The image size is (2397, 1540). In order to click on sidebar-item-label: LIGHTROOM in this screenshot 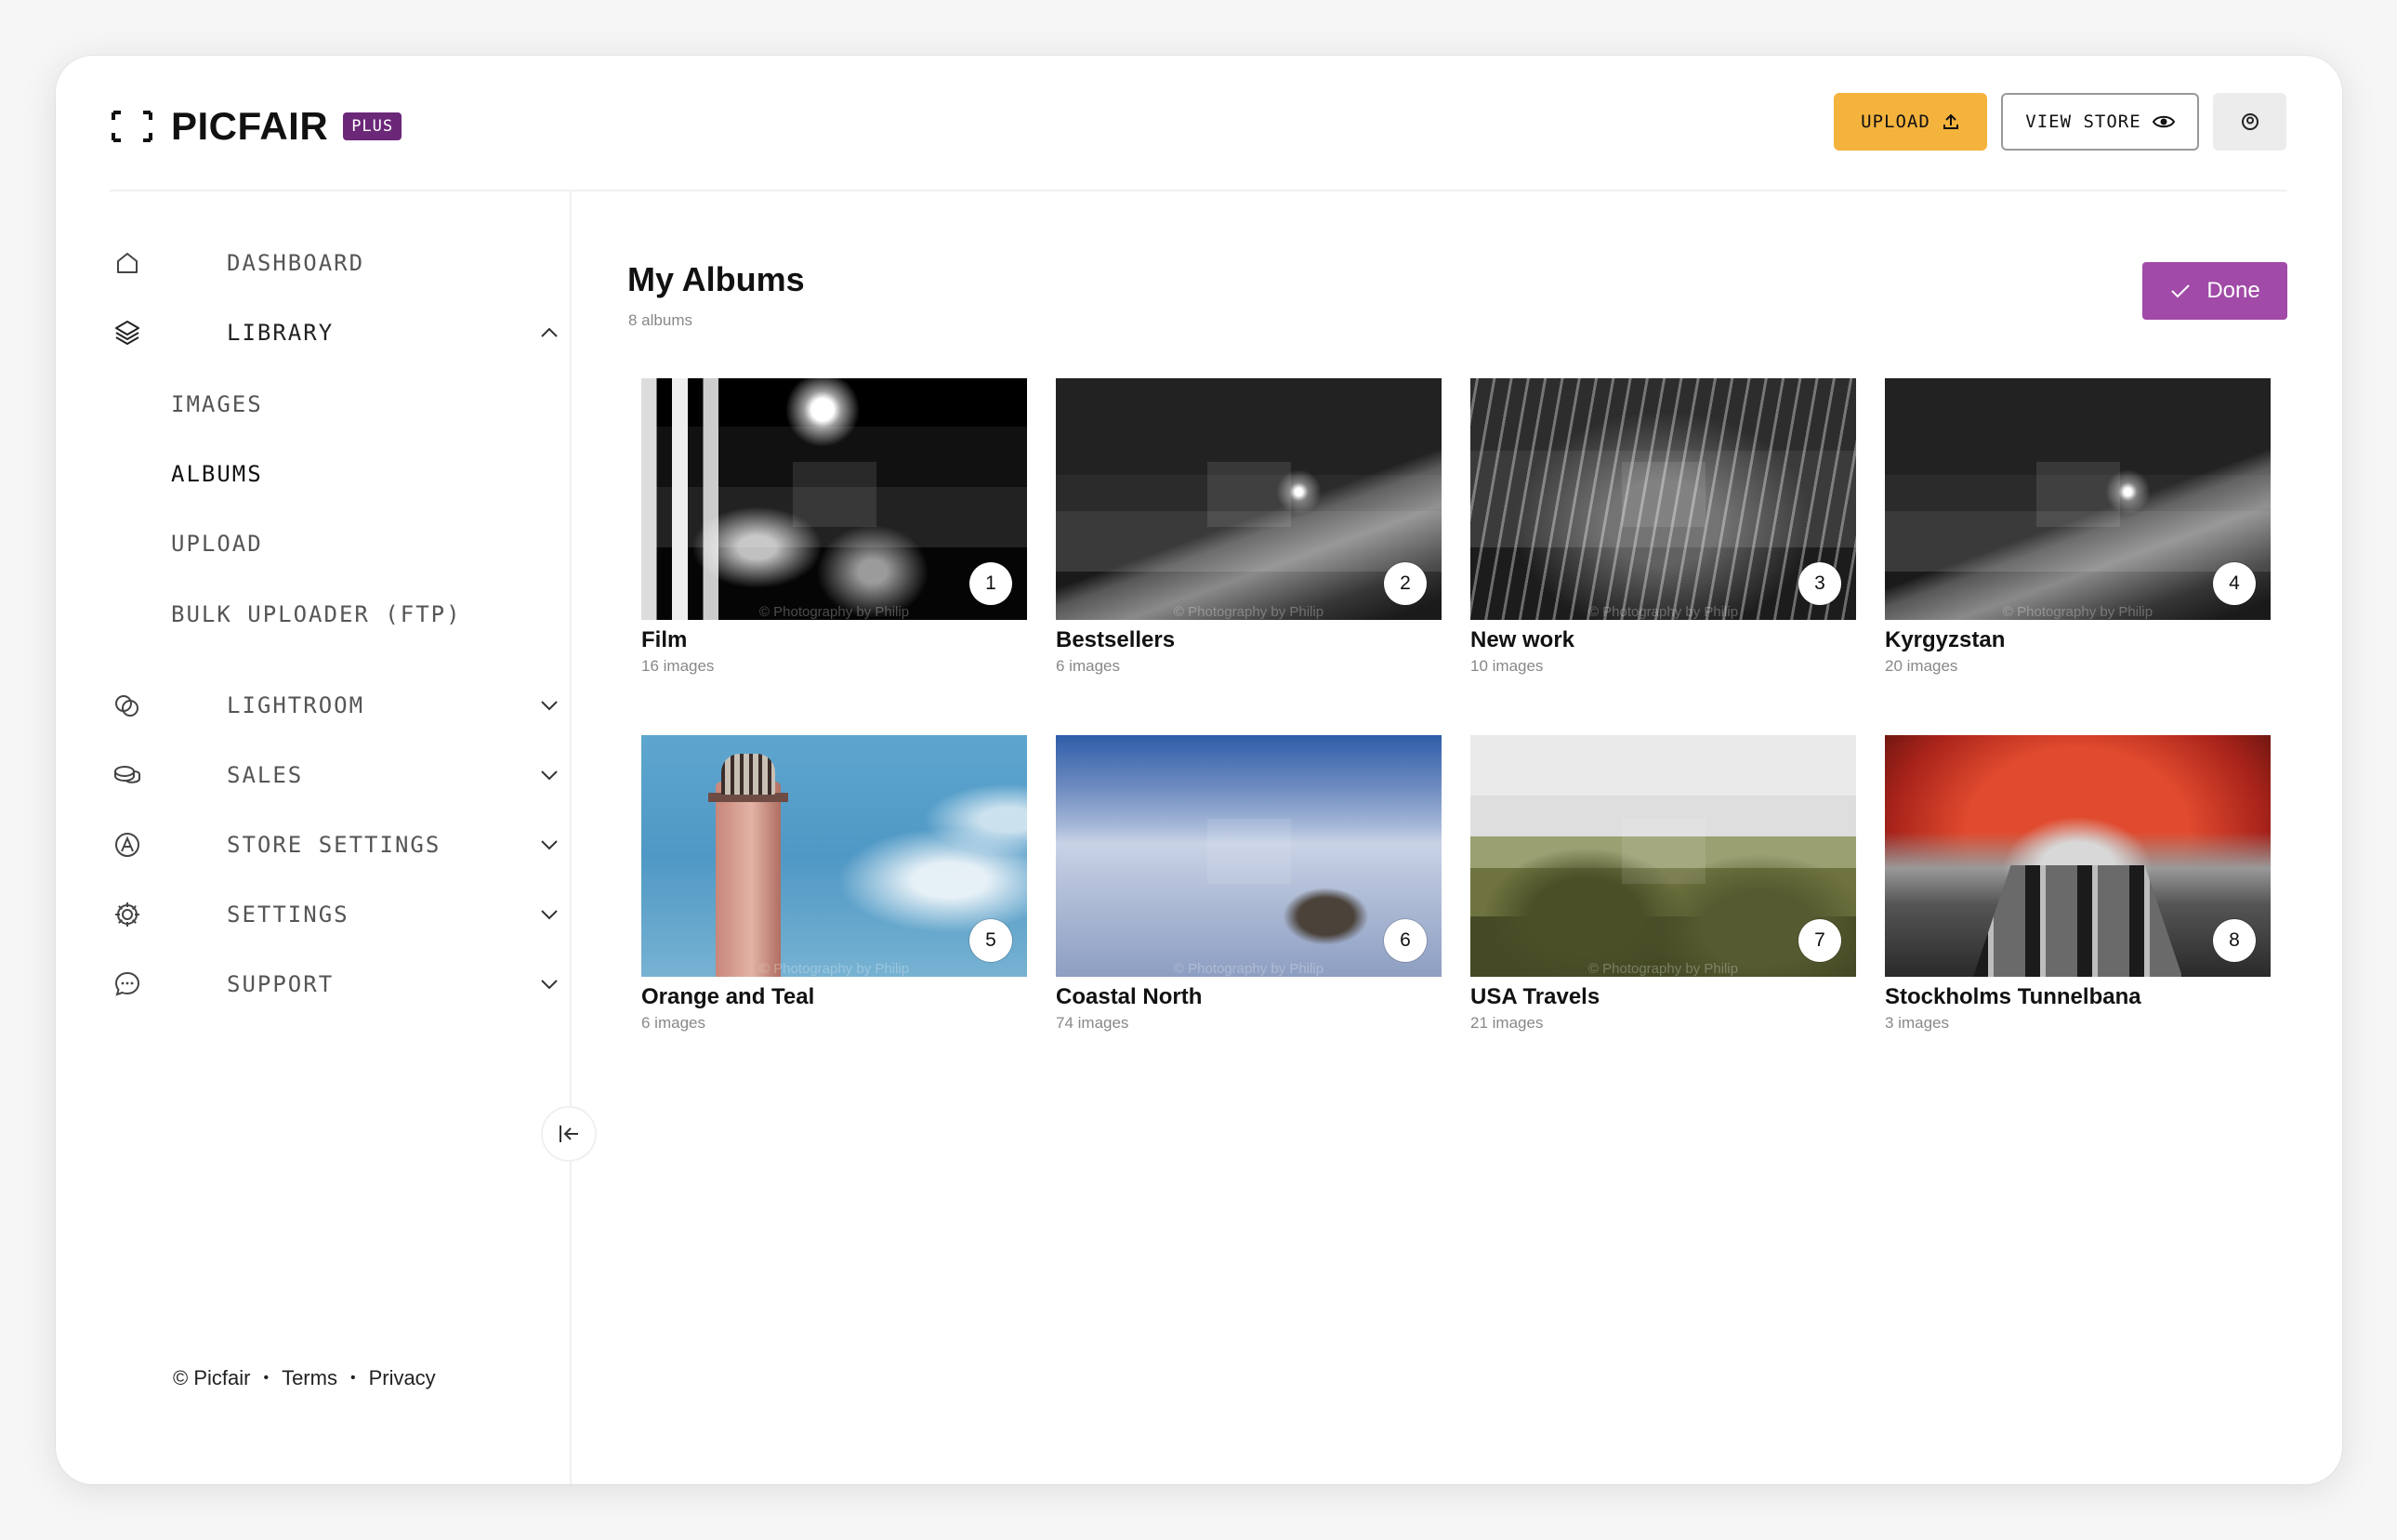, I will do `click(296, 705)`.